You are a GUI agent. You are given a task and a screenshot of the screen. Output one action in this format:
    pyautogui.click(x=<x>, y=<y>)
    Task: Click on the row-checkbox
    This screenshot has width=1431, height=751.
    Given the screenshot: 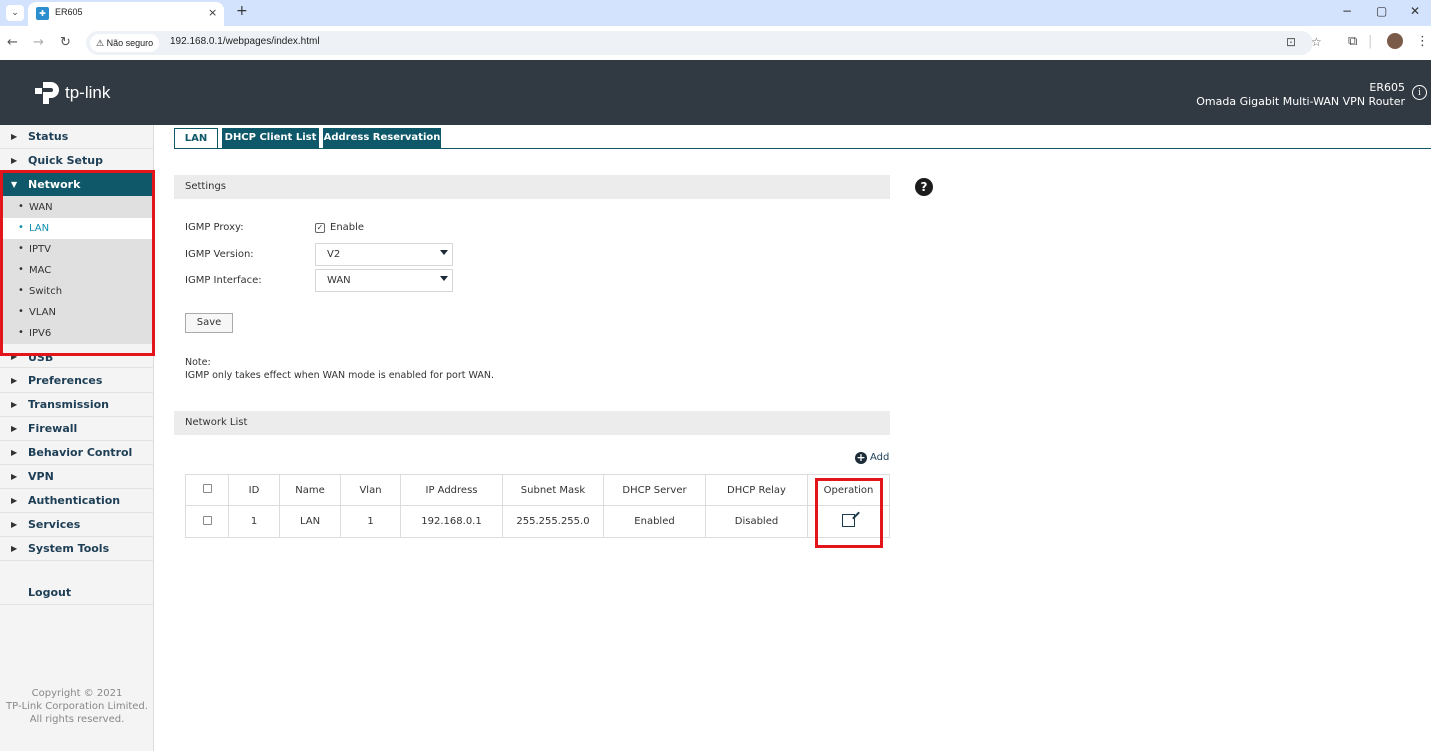 What is the action you would take?
    pyautogui.click(x=207, y=520)
    